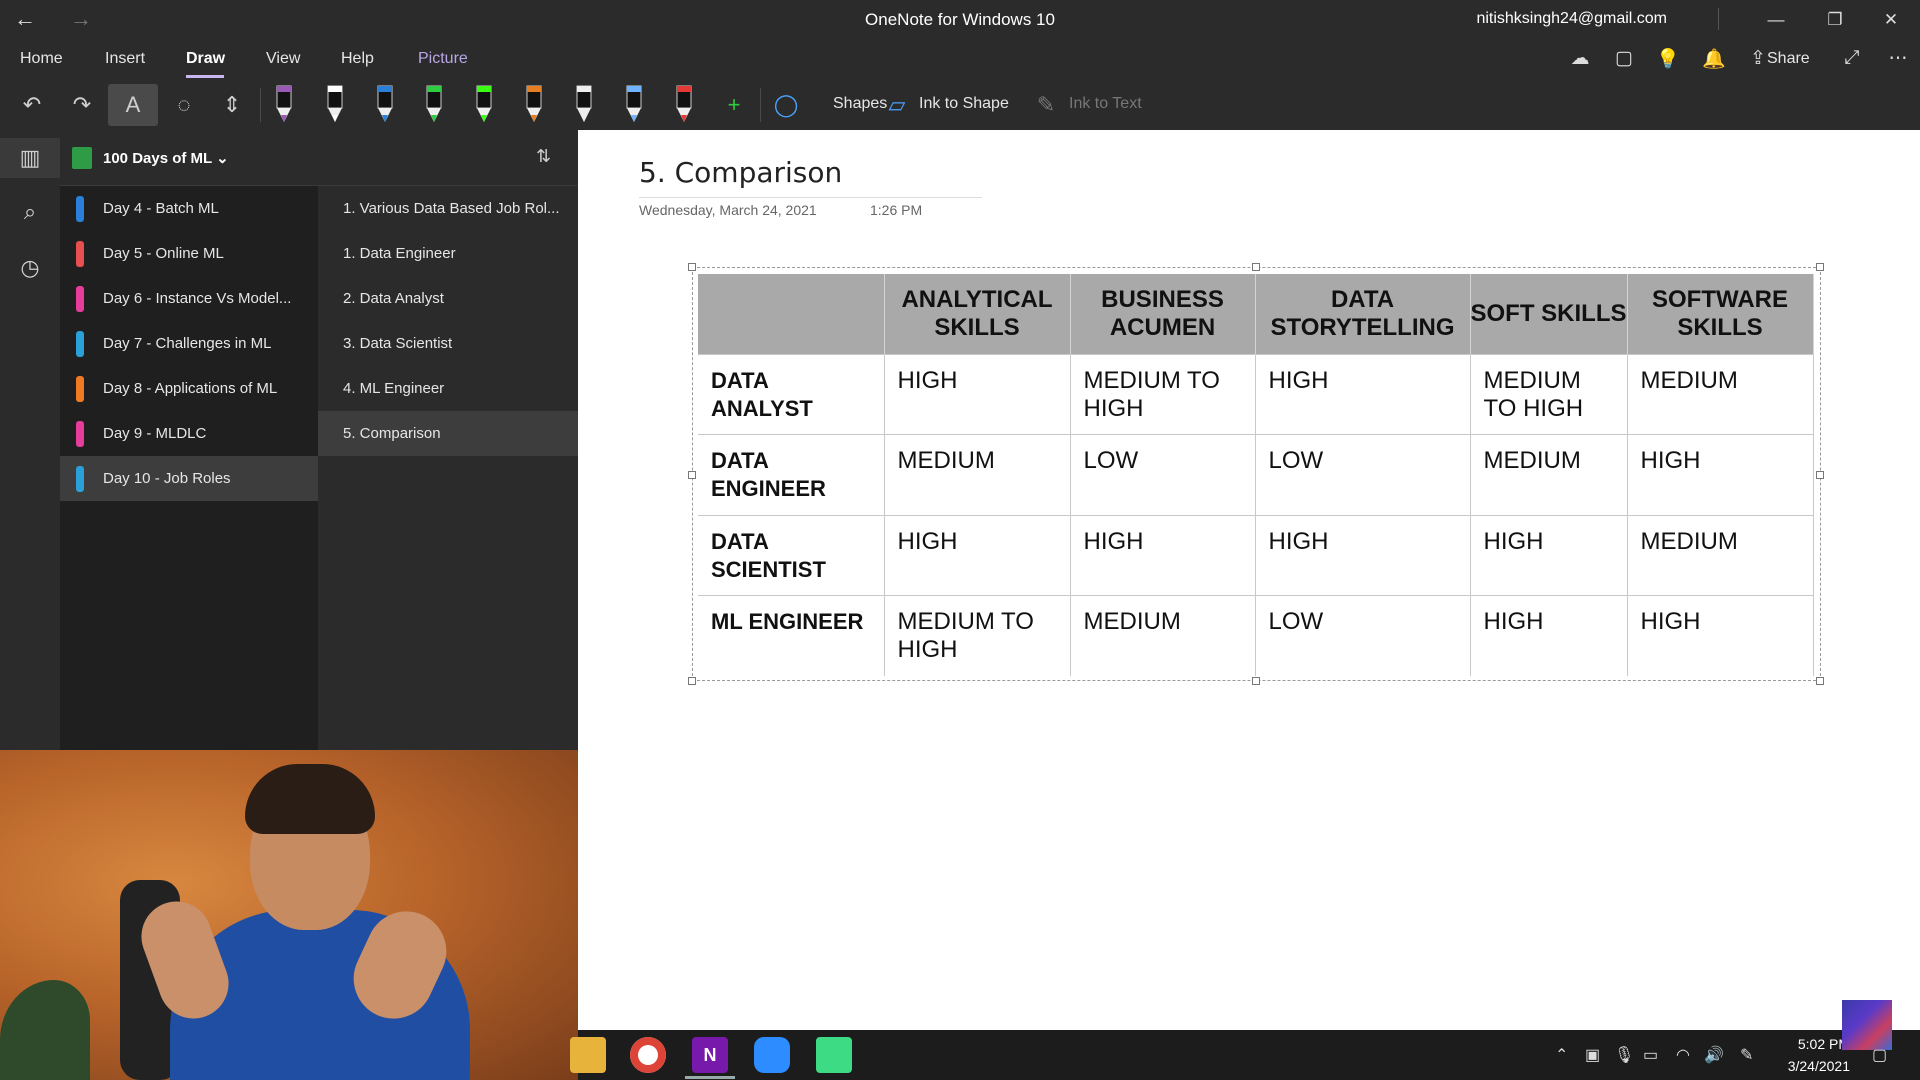 The image size is (1920, 1080). Describe the element at coordinates (772, 1055) in the screenshot. I see `zoom-icon` at that location.